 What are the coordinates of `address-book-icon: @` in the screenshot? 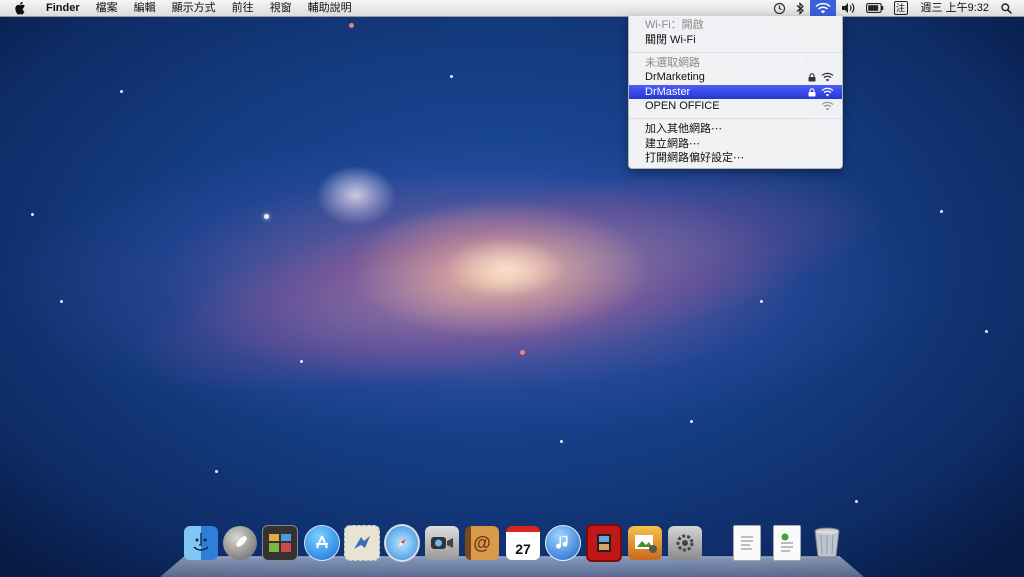 It's located at (482, 543).